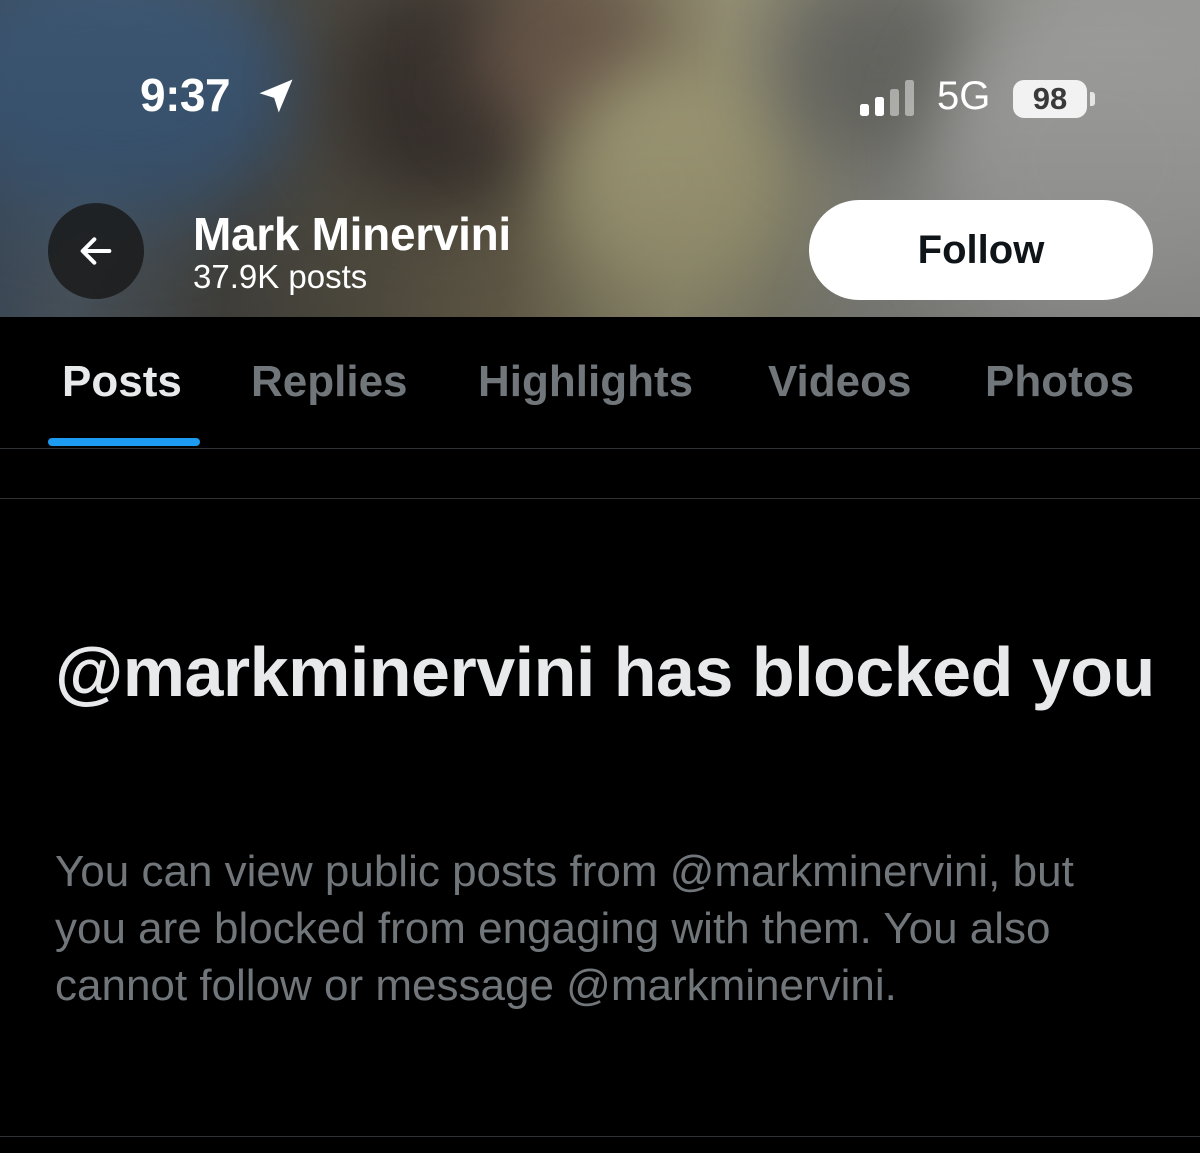 The height and width of the screenshot is (1153, 1200). I want to click on follow-button: Follow, so click(981, 250).